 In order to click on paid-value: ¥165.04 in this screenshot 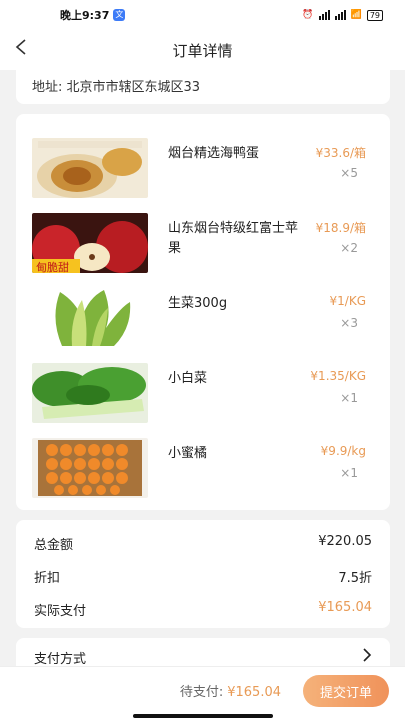, I will do `click(345, 607)`.